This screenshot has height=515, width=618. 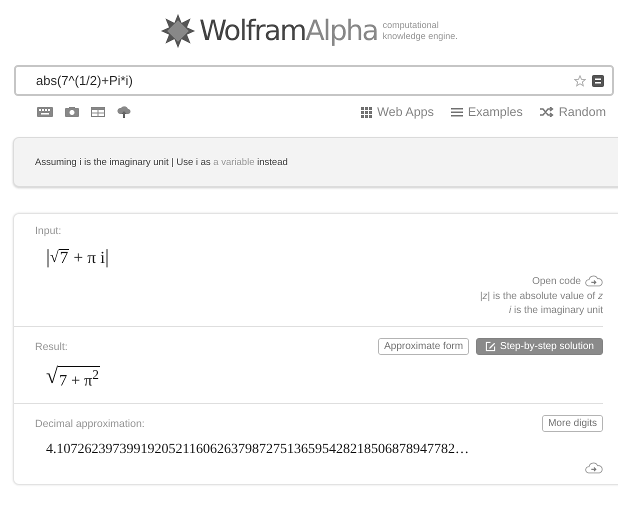 I want to click on toolbar-link: Web Apps, so click(x=397, y=112).